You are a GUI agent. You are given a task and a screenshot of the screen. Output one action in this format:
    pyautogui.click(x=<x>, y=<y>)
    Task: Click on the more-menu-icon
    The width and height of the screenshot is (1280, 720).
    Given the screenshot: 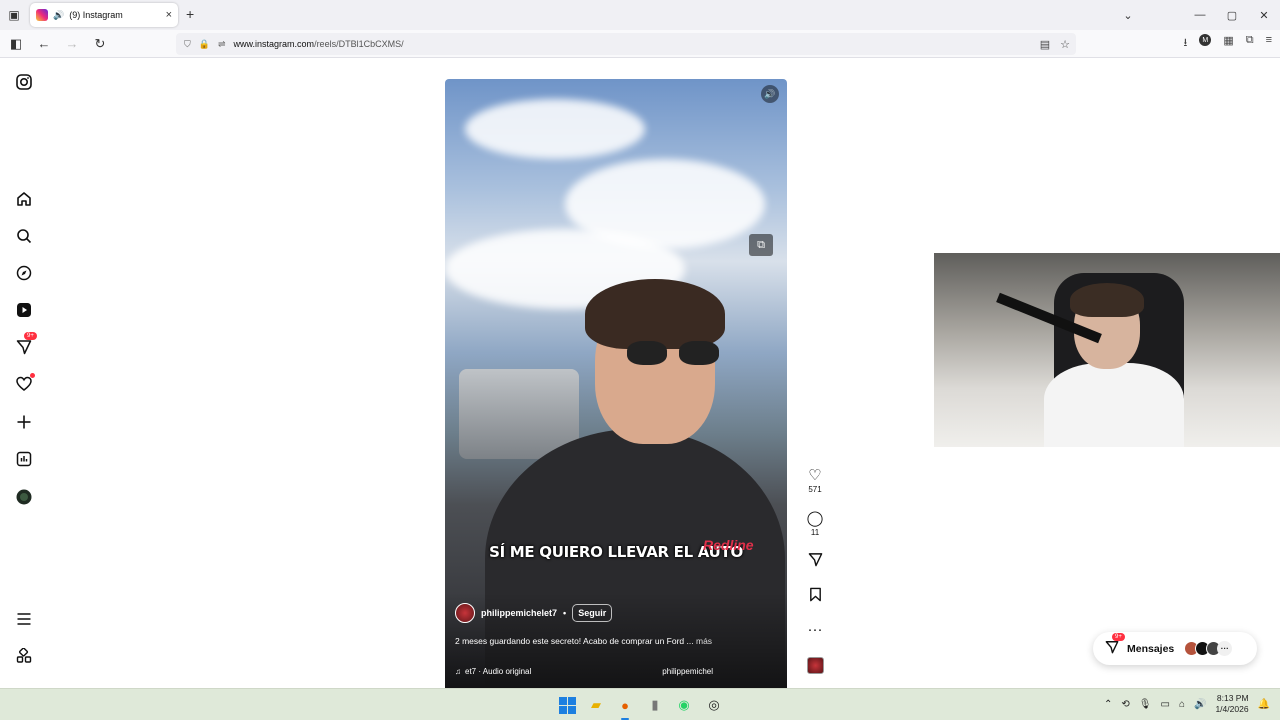 What is the action you would take?
    pyautogui.click(x=24, y=619)
    